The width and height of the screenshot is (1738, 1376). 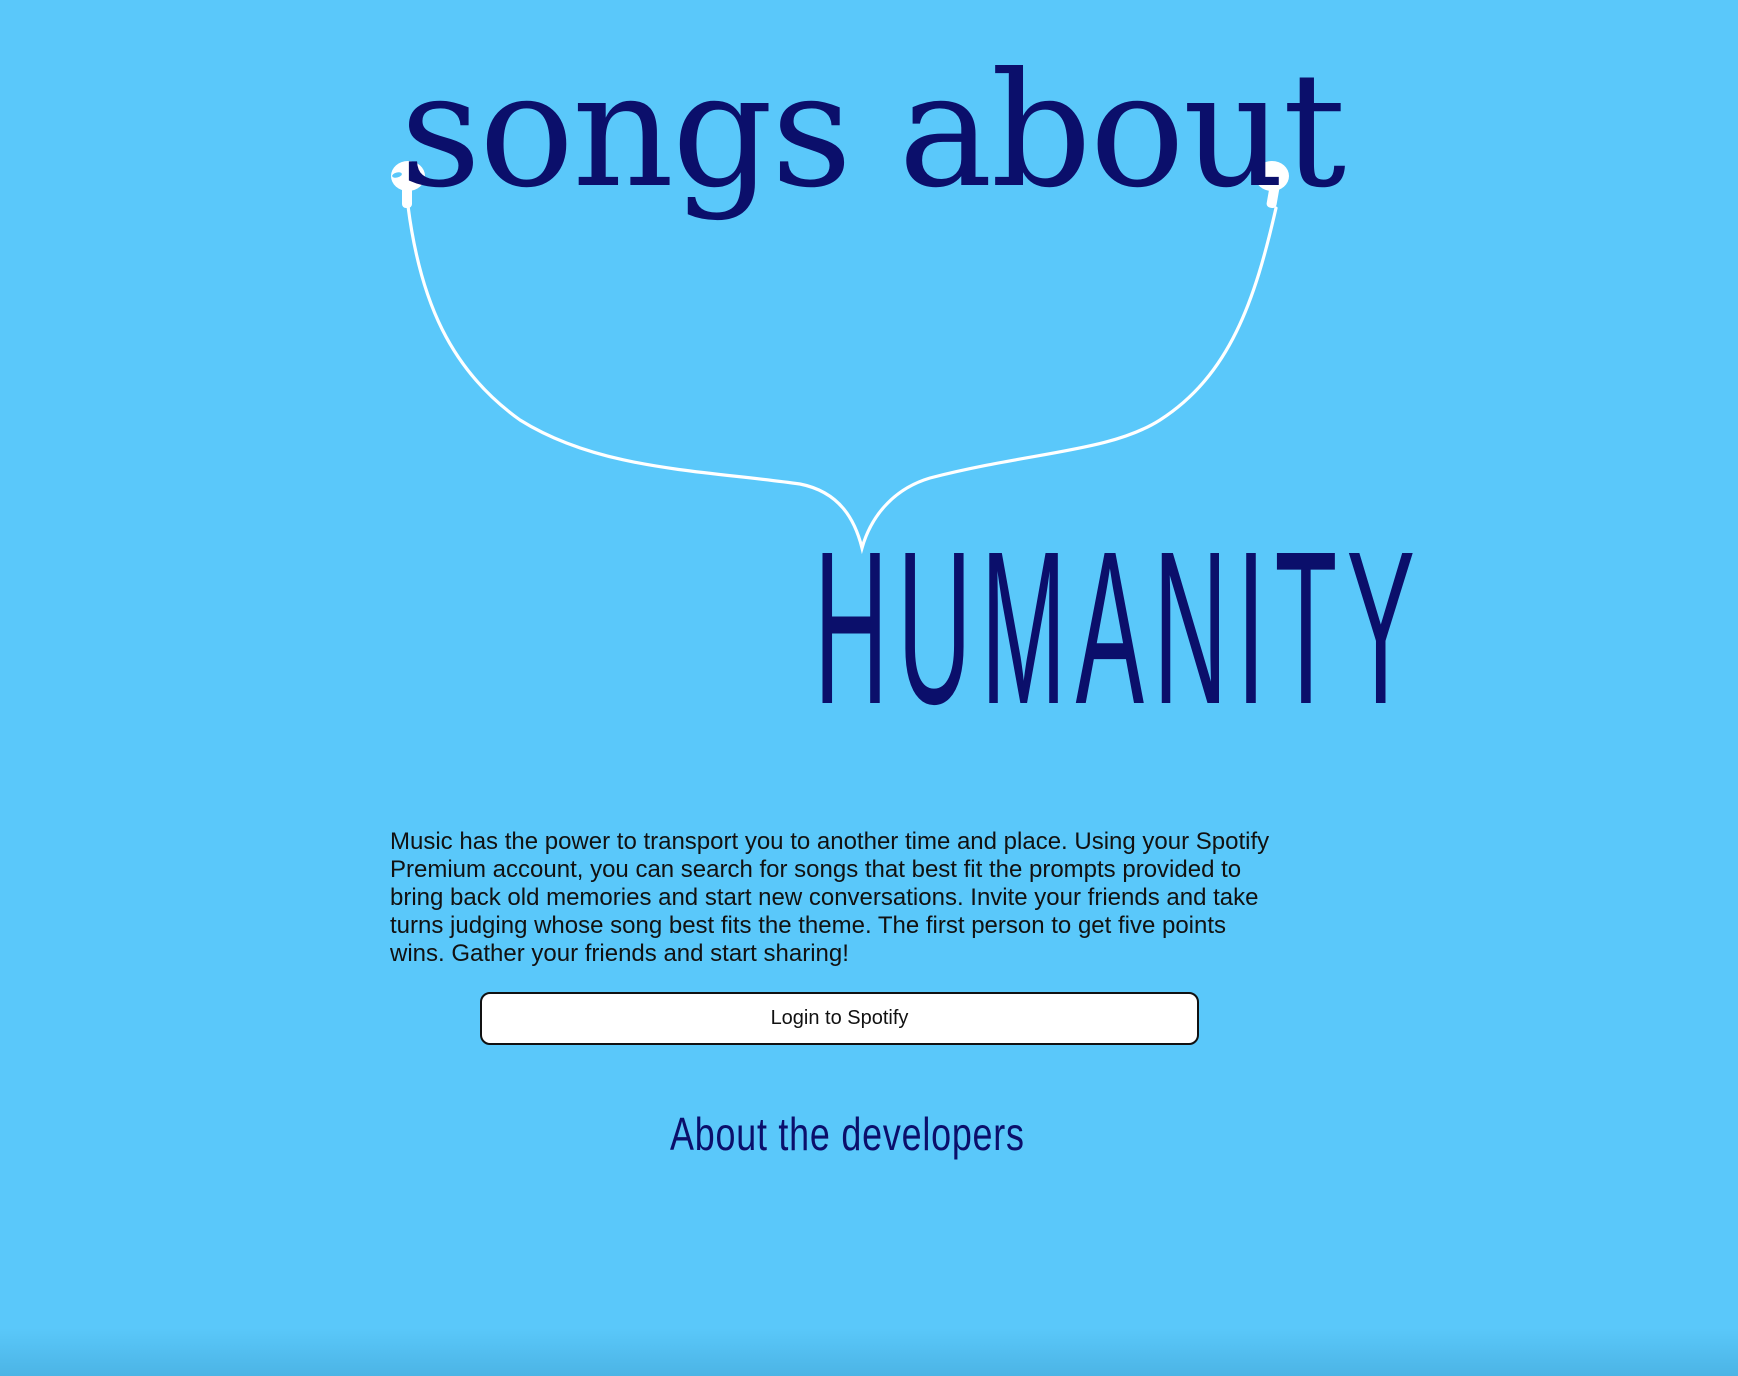 What do you see at coordinates (842, 379) in the screenshot?
I see `earphone-cord` at bounding box center [842, 379].